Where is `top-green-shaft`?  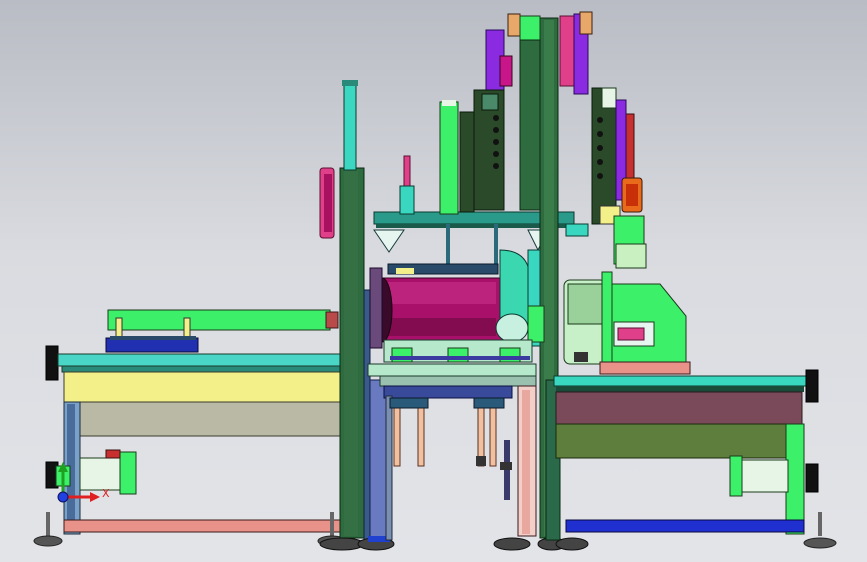
top-green-shaft is located at coordinates (530, 125).